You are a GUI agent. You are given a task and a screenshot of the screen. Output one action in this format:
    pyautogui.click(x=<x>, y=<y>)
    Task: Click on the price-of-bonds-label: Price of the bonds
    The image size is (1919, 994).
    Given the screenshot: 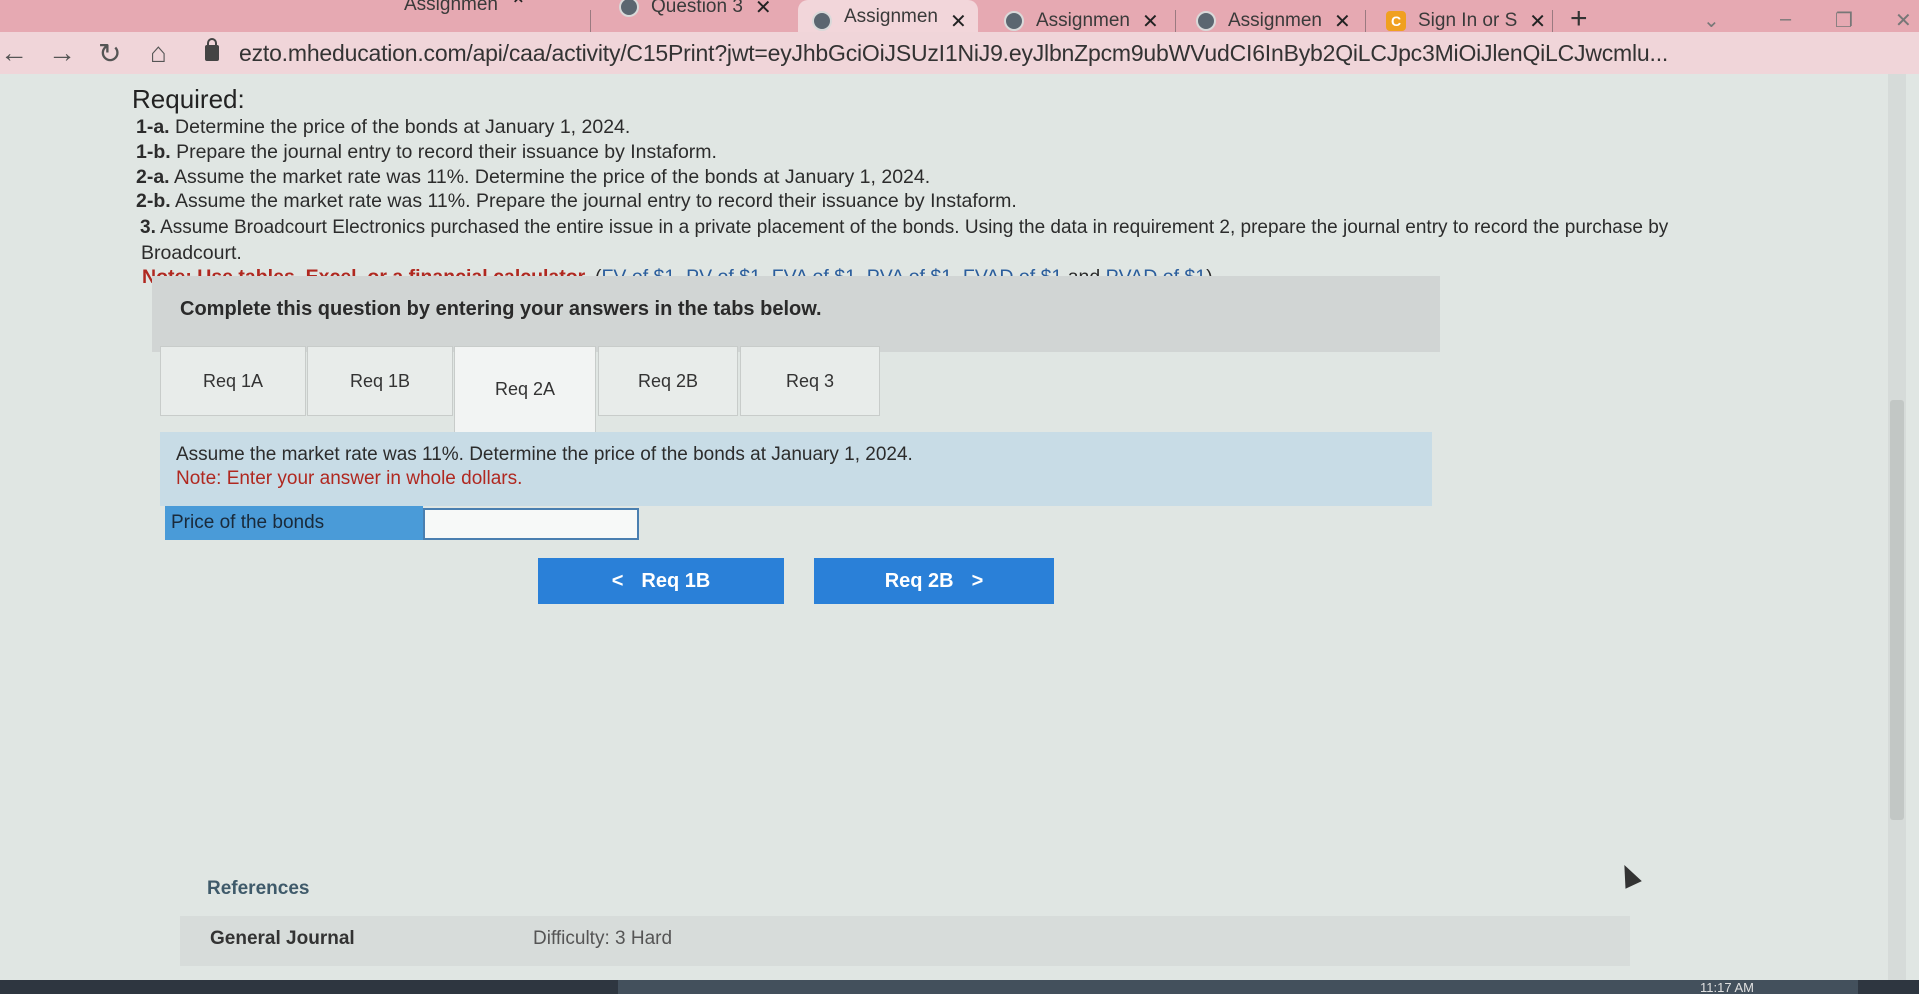 What is the action you would take?
    pyautogui.click(x=294, y=523)
    